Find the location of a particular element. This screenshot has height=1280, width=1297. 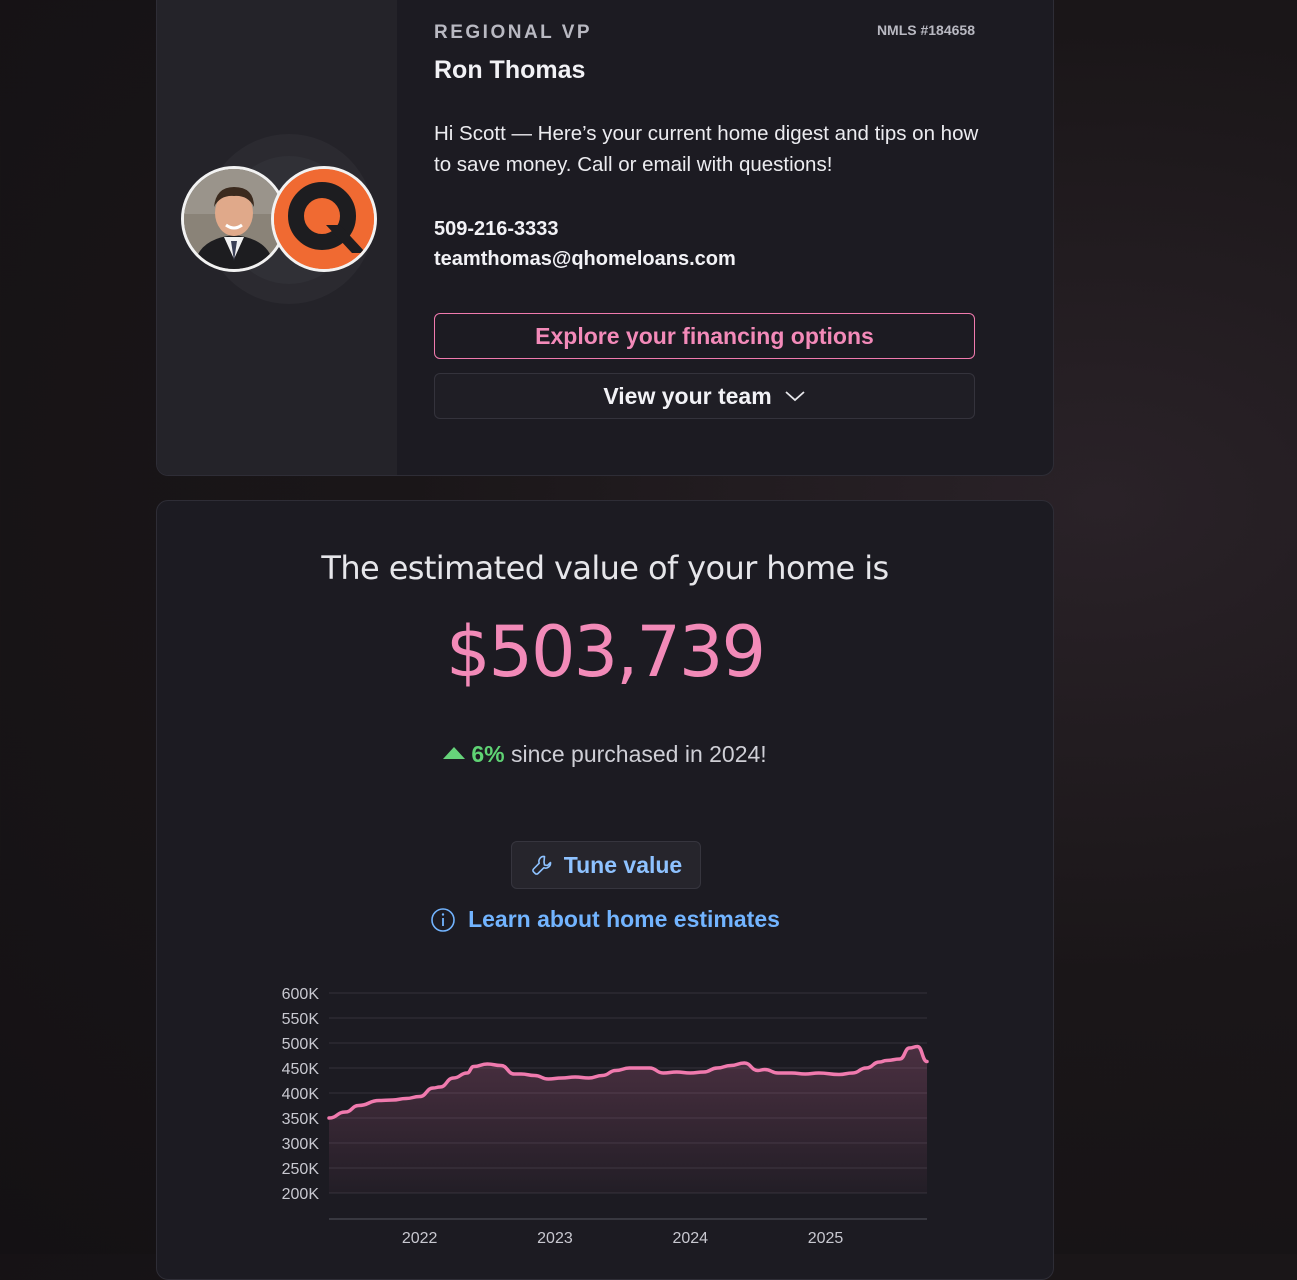

y-tick-label: 200K is located at coordinates (301, 1194).